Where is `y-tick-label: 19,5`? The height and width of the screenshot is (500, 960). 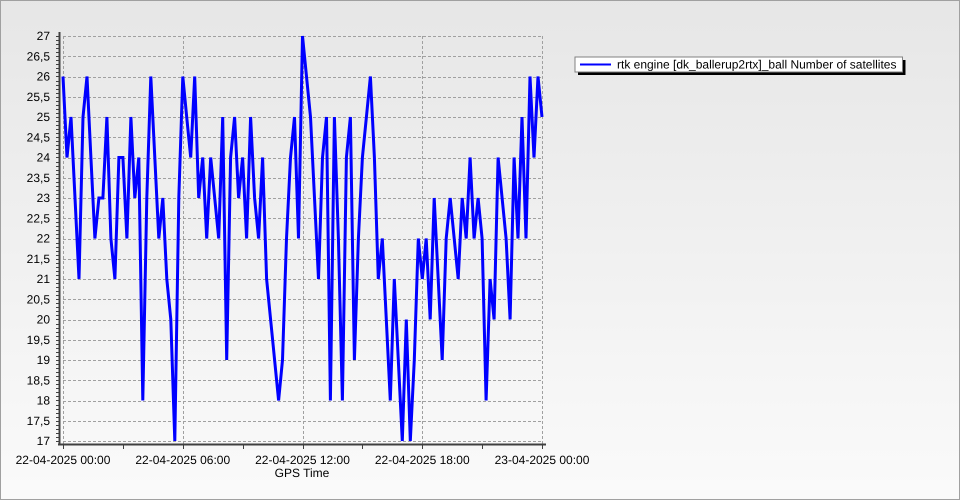
y-tick-label: 19,5 is located at coordinates (38, 339).